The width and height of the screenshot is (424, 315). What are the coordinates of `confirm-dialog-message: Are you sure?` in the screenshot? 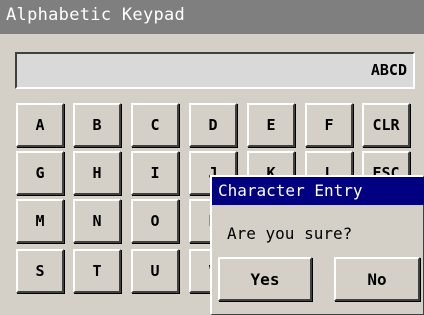 It's located at (290, 233).